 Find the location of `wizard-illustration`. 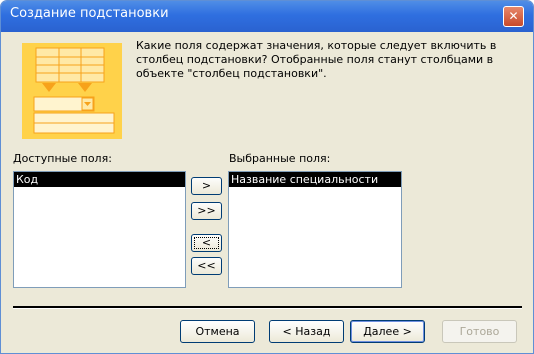

wizard-illustration is located at coordinates (72, 91).